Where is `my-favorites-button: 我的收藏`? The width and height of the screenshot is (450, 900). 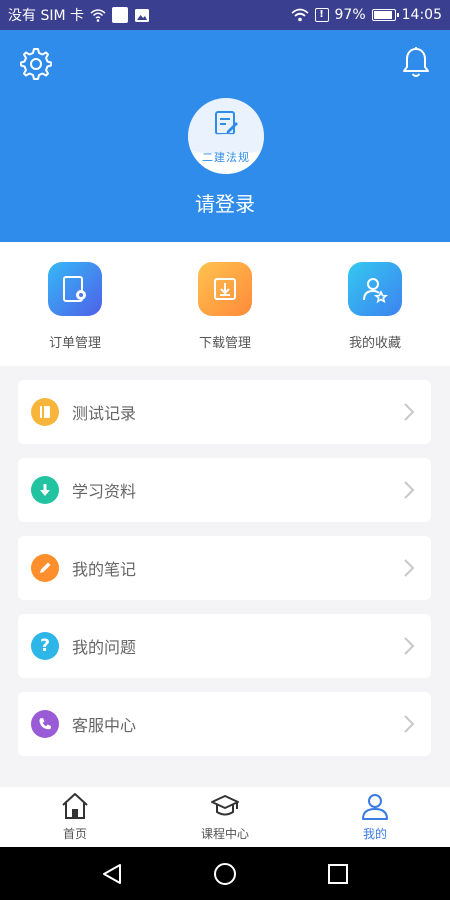
my-favorites-button: 我的收藏 is located at coordinates (375, 306).